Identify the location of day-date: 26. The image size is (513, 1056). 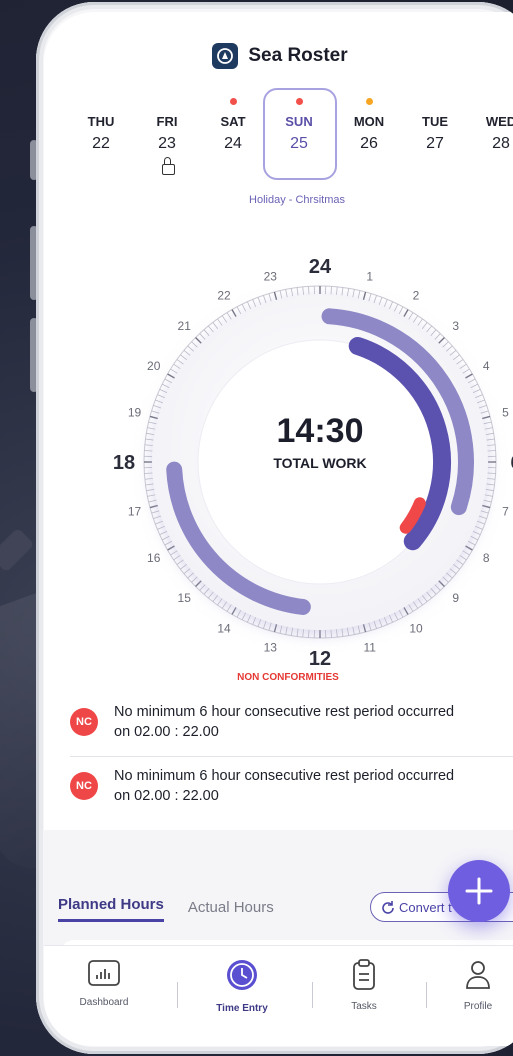
(369, 143).